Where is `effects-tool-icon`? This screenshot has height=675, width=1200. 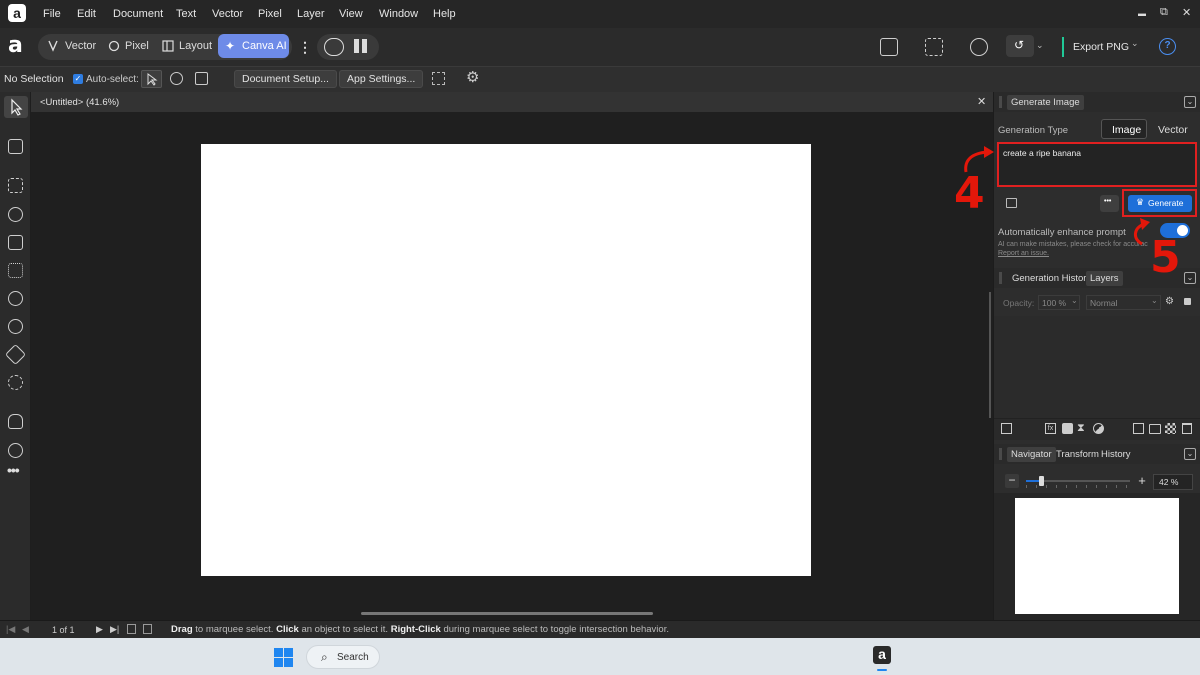
effects-tool-icon is located at coordinates (15, 382).